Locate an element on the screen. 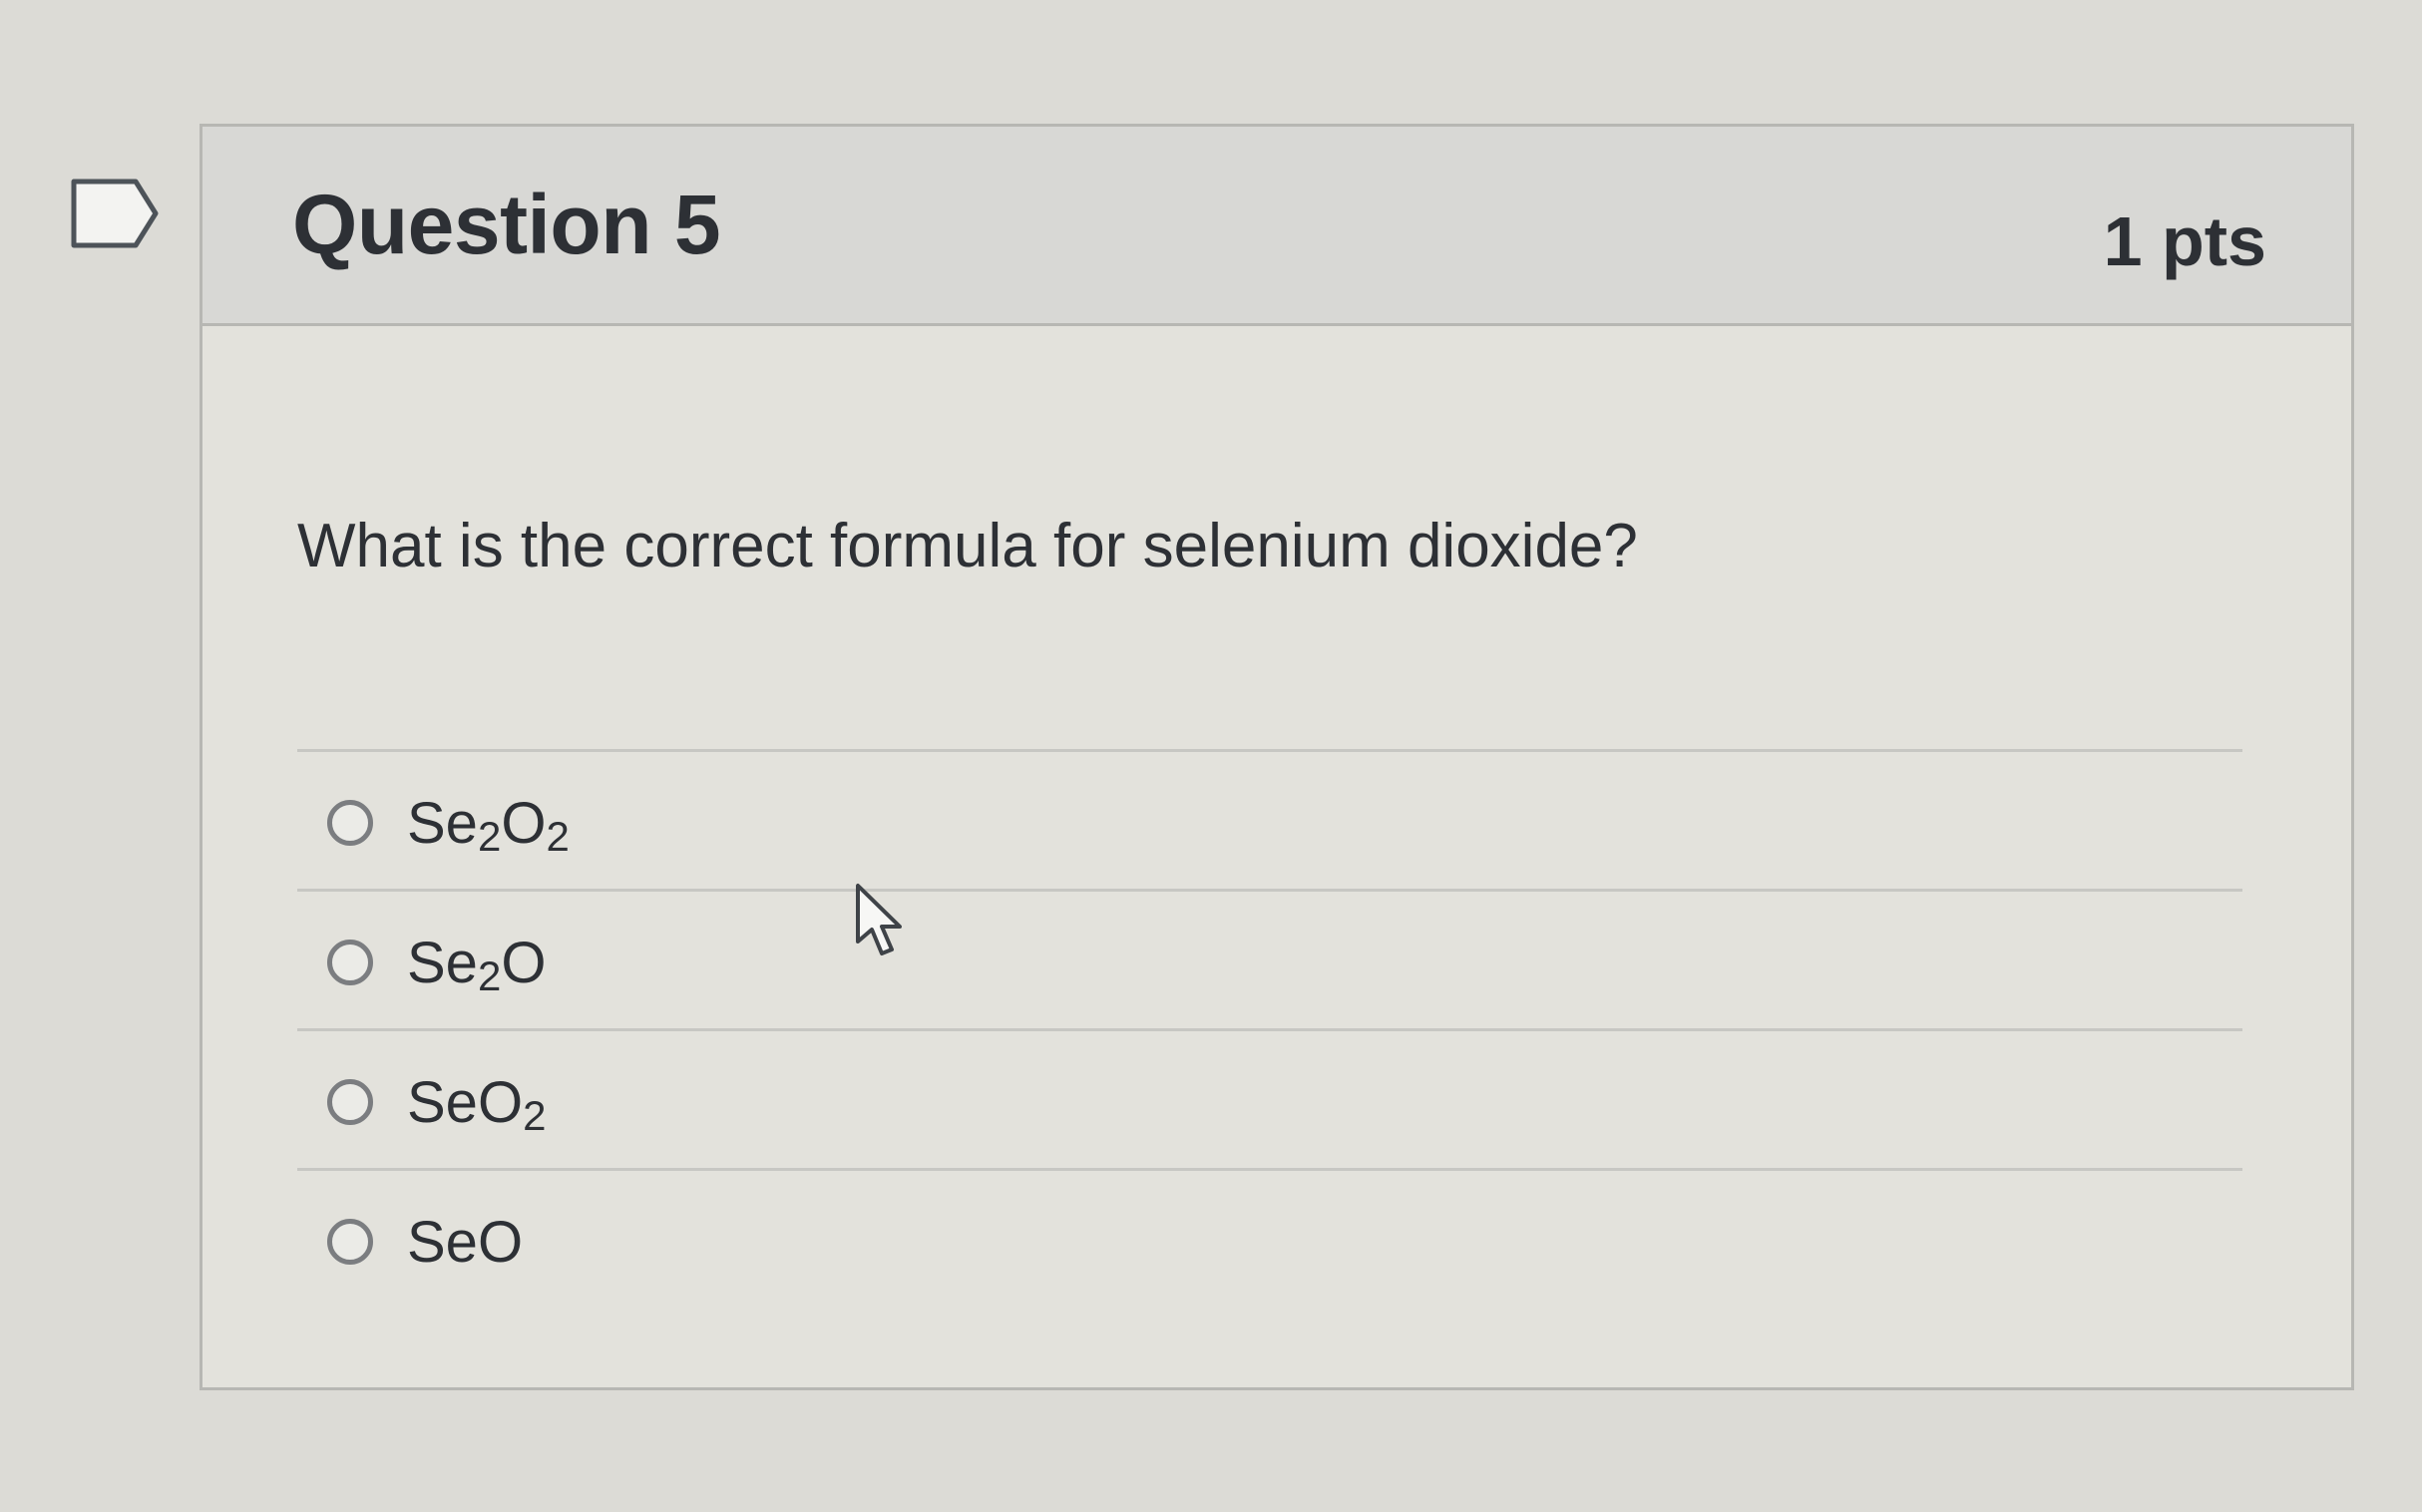  mouse-pointer-icon is located at coordinates (879, 919).